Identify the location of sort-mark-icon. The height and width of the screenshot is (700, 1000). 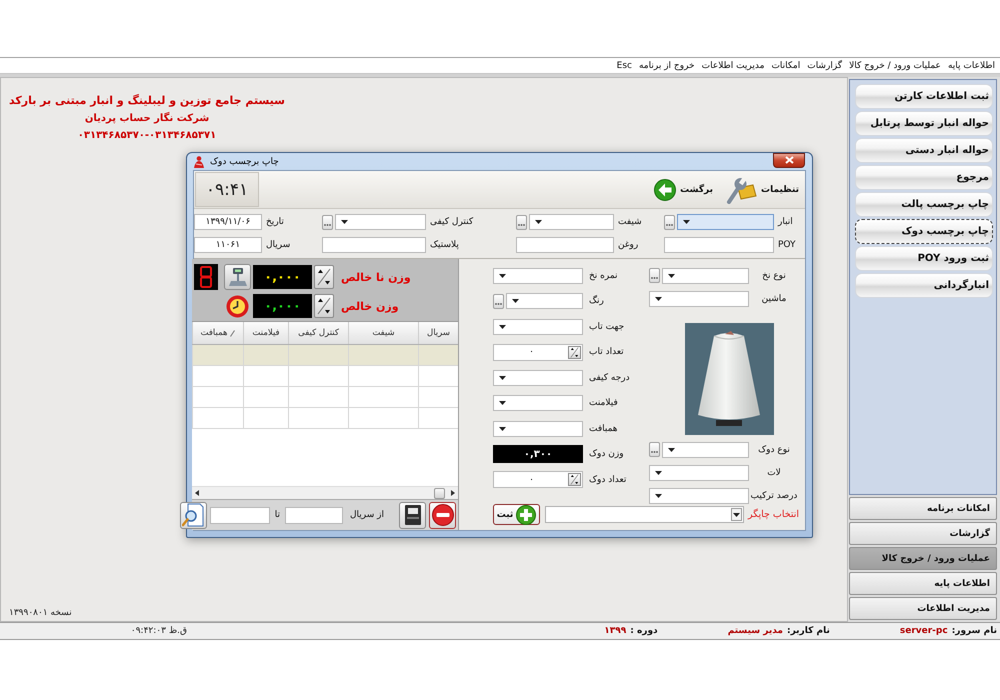
(233, 333).